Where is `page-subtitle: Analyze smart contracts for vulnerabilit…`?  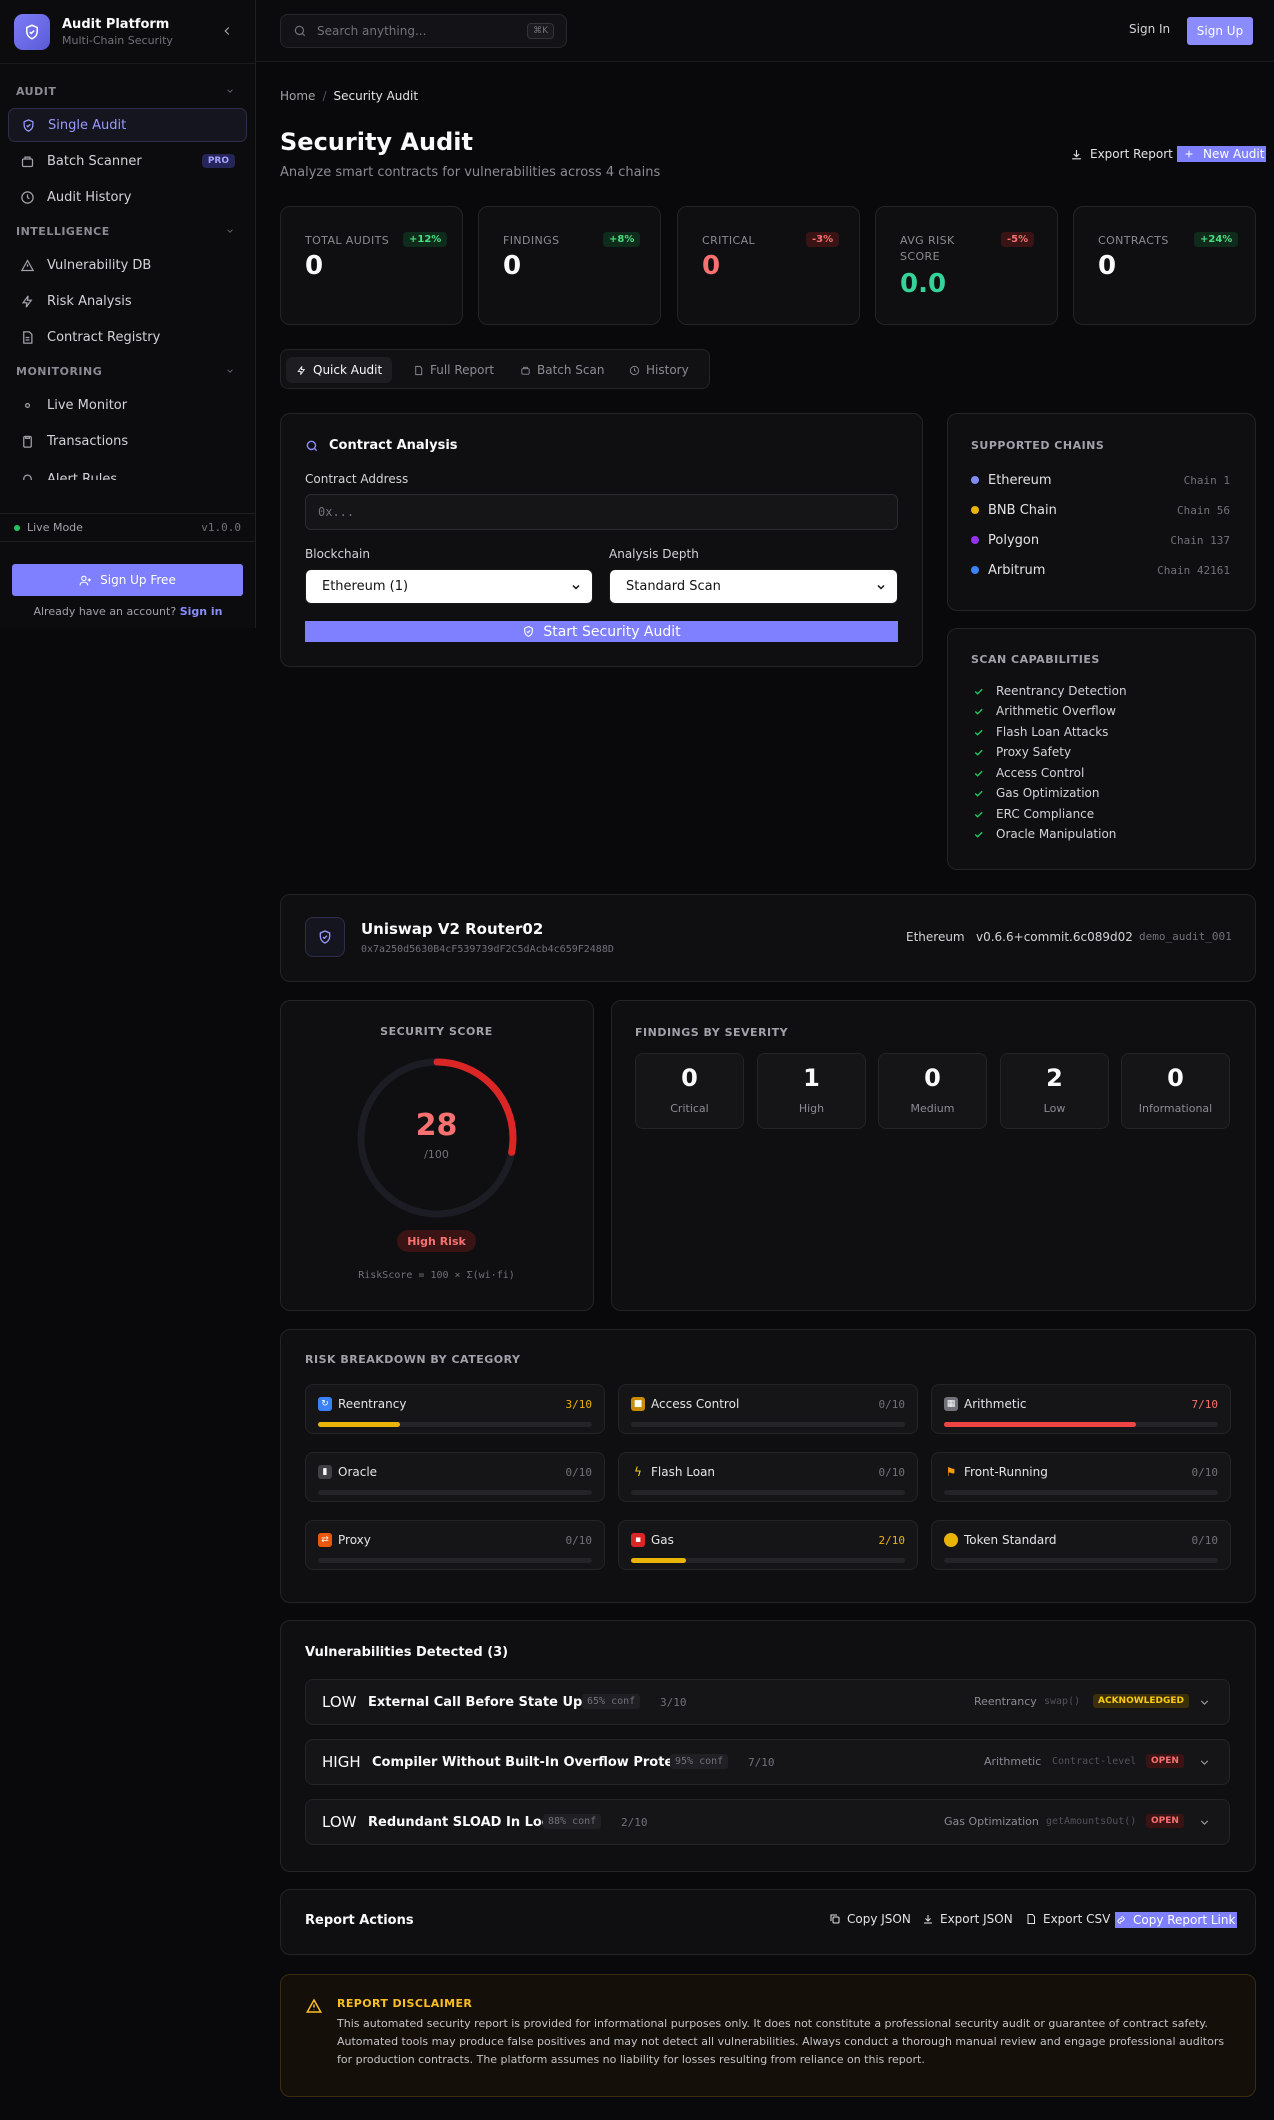 page-subtitle: Analyze smart contracts for vulnerabilit… is located at coordinates (470, 172).